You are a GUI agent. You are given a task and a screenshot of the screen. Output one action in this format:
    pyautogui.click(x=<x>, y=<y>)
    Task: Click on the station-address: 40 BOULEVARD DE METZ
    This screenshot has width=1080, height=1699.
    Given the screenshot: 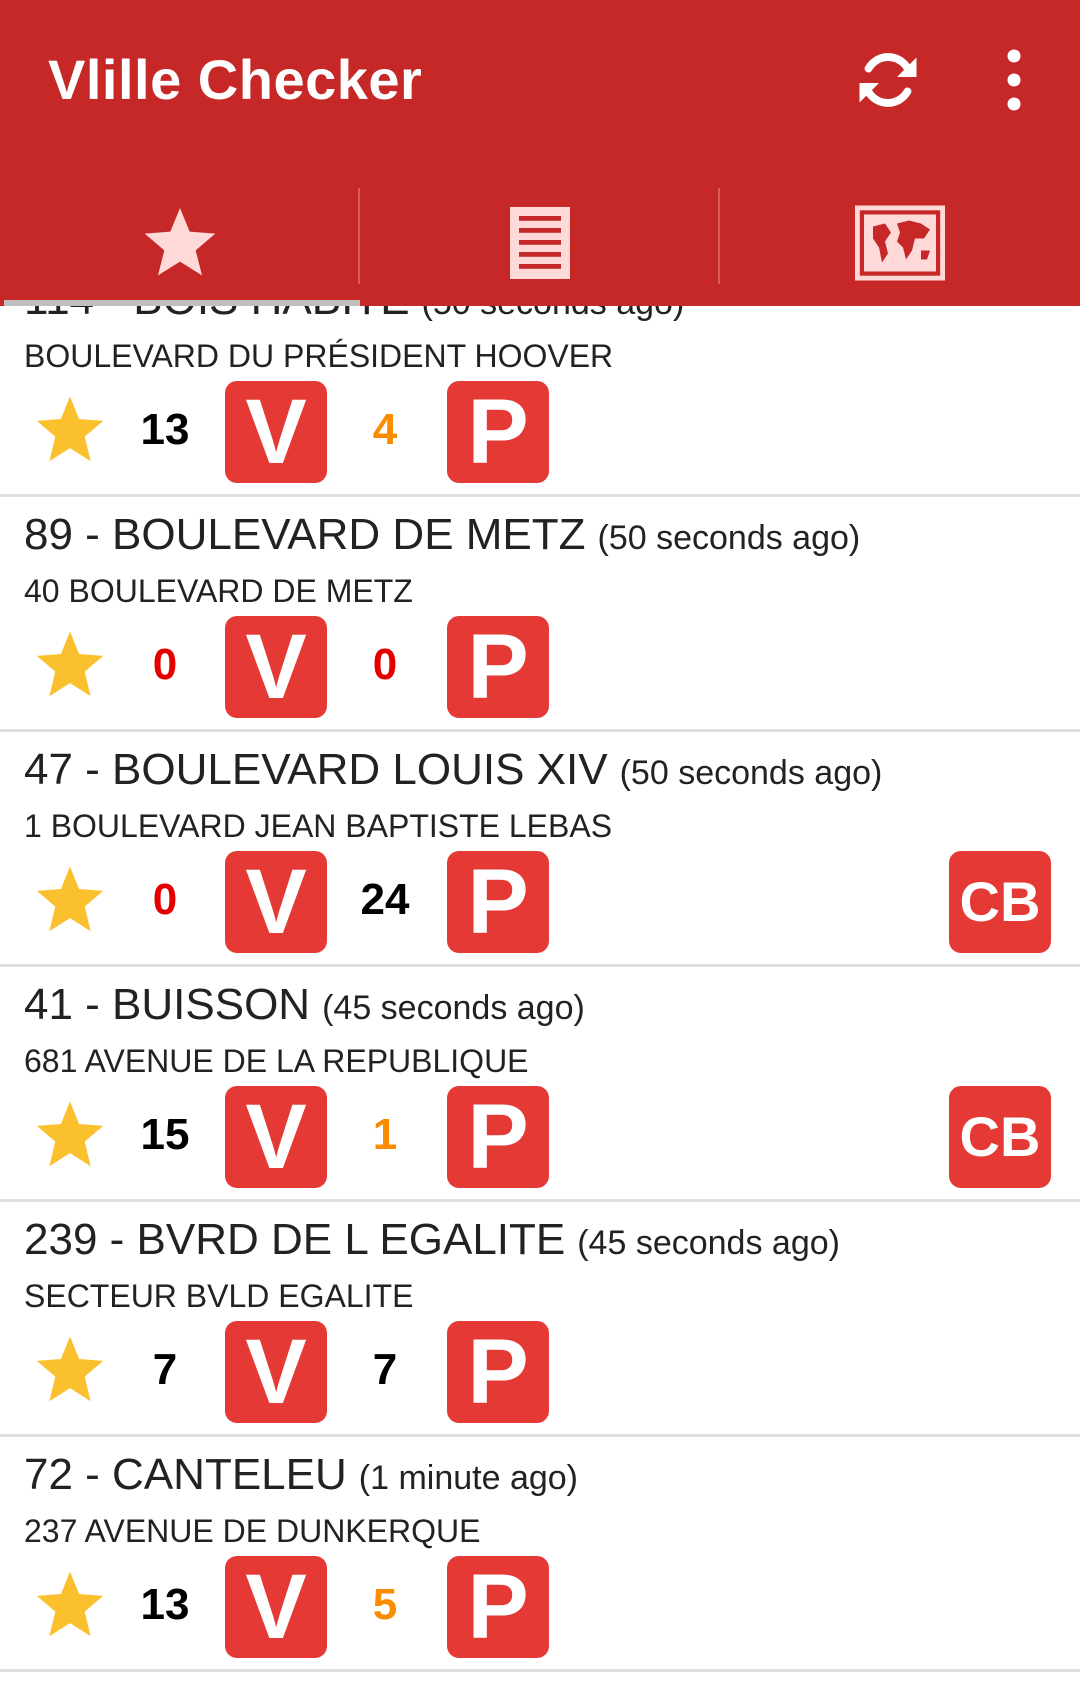 What is the action you would take?
    pyautogui.click(x=218, y=591)
    